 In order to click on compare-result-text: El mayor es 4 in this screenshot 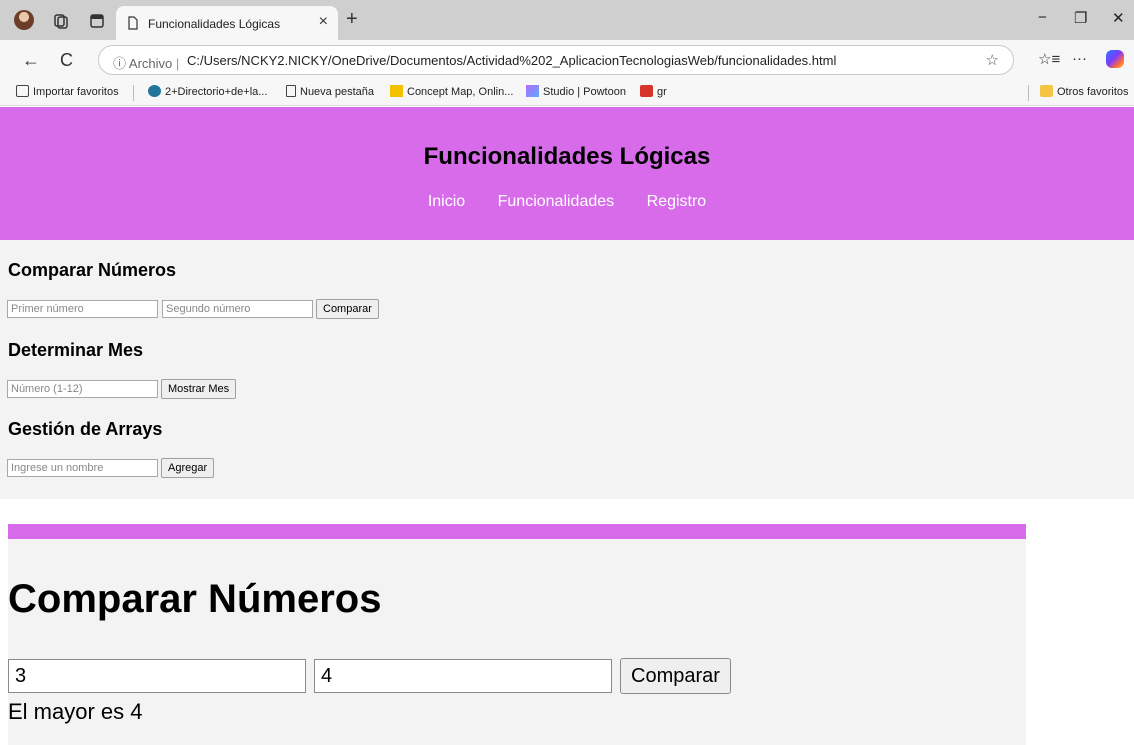, I will do `click(75, 711)`.